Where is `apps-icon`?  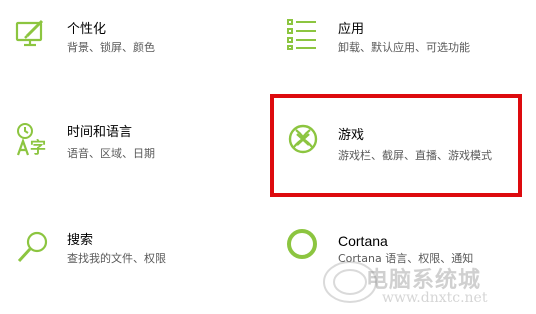 apps-icon is located at coordinates (302, 34).